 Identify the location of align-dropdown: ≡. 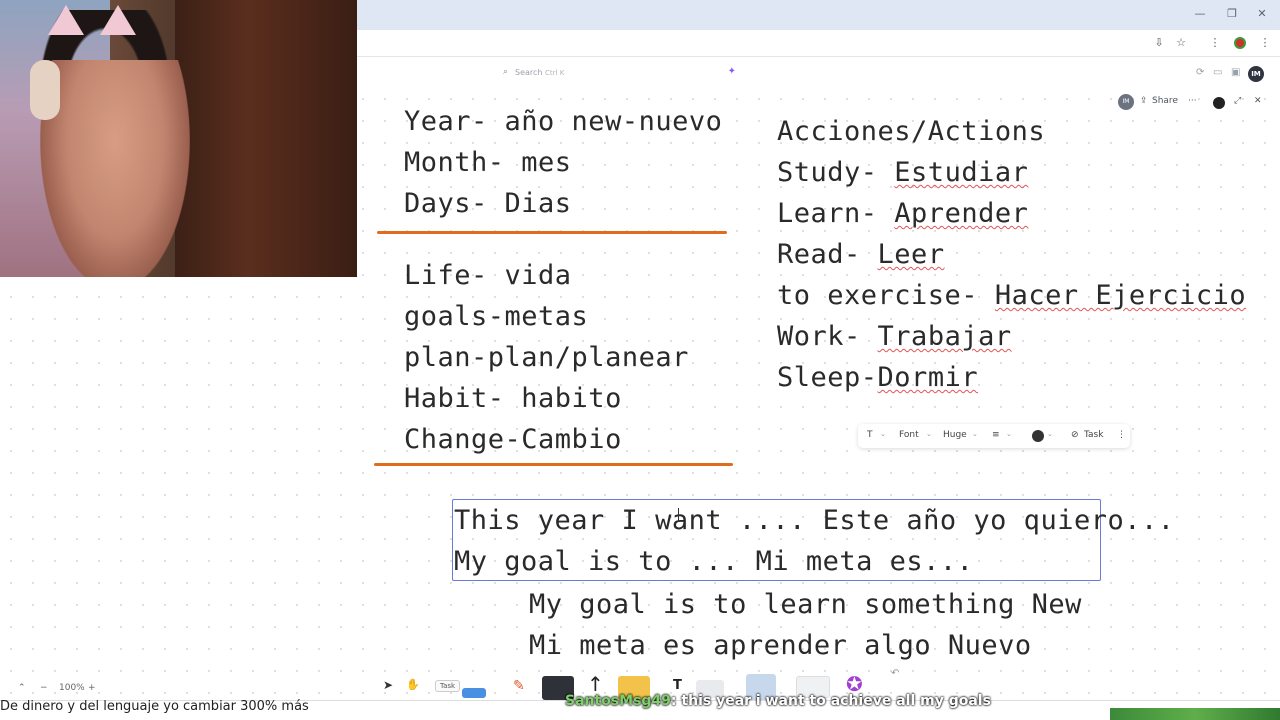
(996, 435).